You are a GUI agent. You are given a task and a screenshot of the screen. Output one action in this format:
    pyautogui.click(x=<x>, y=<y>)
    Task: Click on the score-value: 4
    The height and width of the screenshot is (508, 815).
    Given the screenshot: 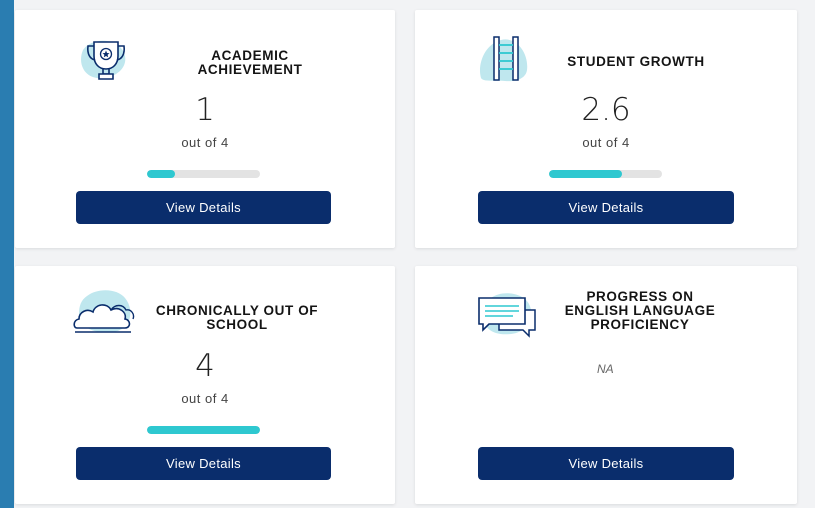 What is the action you would take?
    pyautogui.click(x=205, y=366)
    